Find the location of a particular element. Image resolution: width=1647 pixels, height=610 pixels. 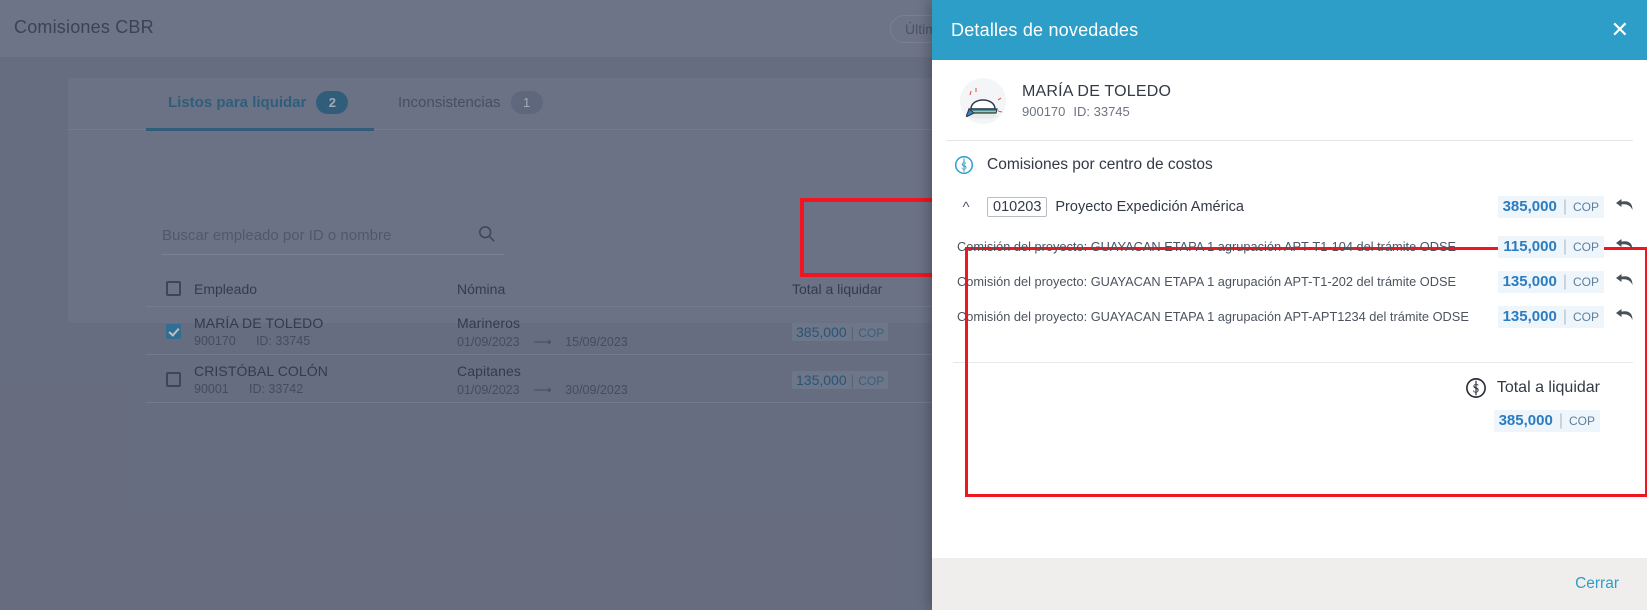

employee-text: MARÍA DE TOLEDO 900170 ID: 33745 is located at coordinates (1096, 101).